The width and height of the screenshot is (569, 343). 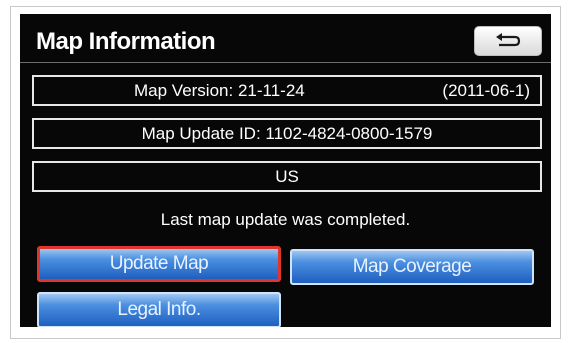 I want to click on map-coverage-button: Map Coverage, so click(x=412, y=267).